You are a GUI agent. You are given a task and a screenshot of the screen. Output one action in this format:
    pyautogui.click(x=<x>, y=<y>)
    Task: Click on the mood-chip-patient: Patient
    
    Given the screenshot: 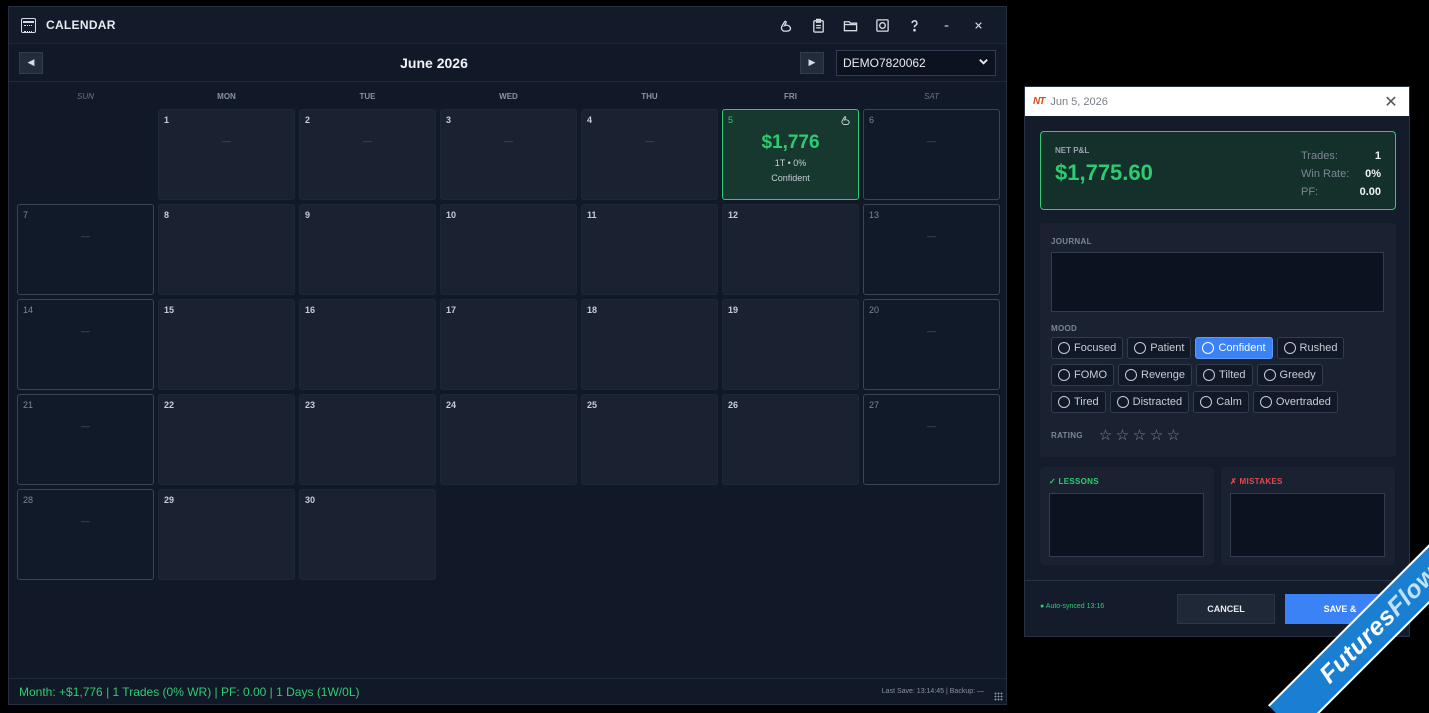 What is the action you would take?
    pyautogui.click(x=1159, y=348)
    